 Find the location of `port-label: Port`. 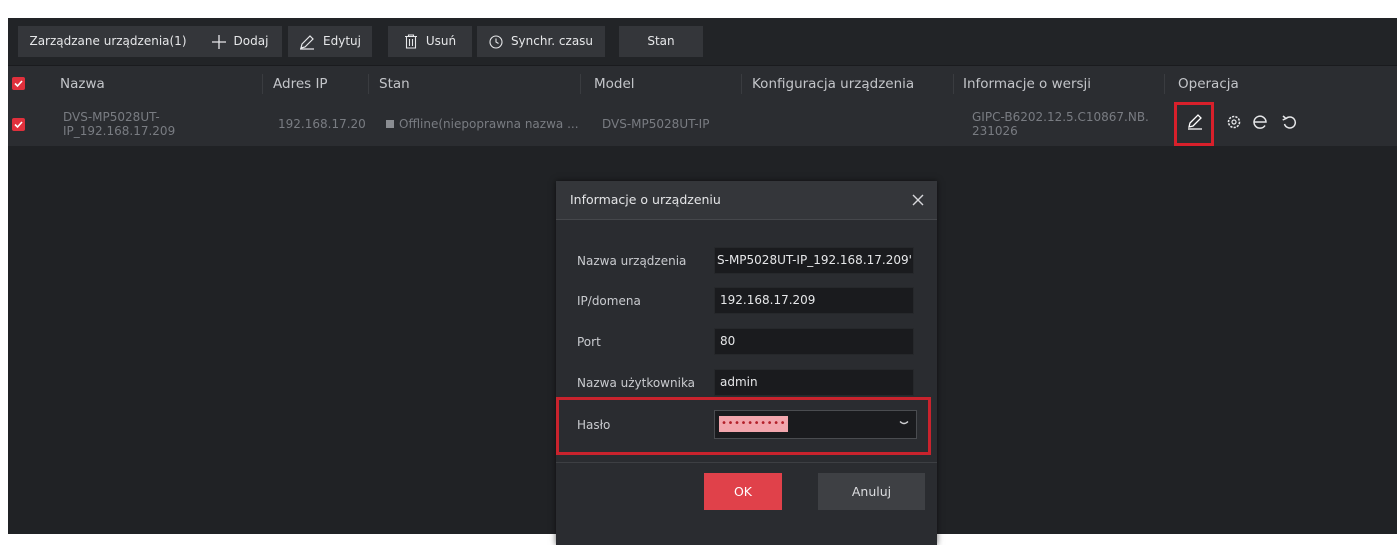

port-label: Port is located at coordinates (589, 342).